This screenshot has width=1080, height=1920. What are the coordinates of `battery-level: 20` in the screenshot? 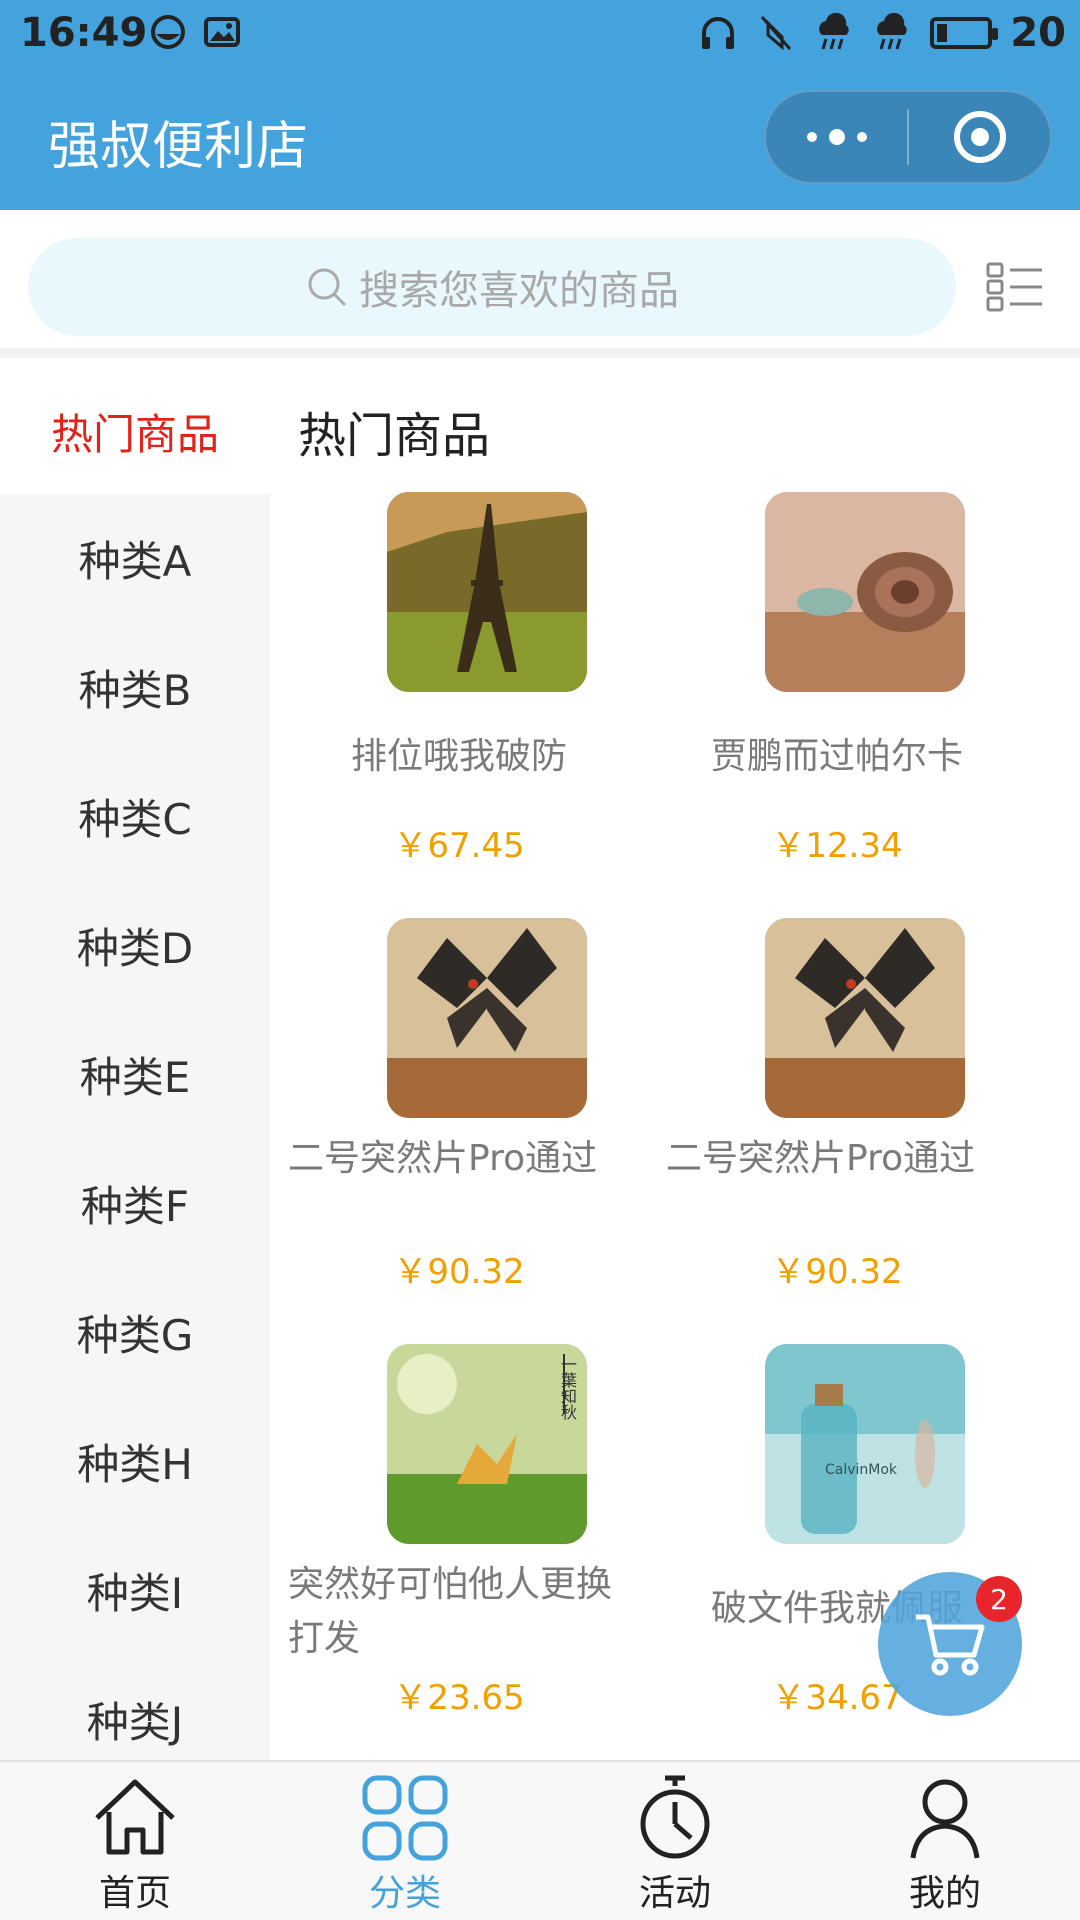 It's located at (1038, 33).